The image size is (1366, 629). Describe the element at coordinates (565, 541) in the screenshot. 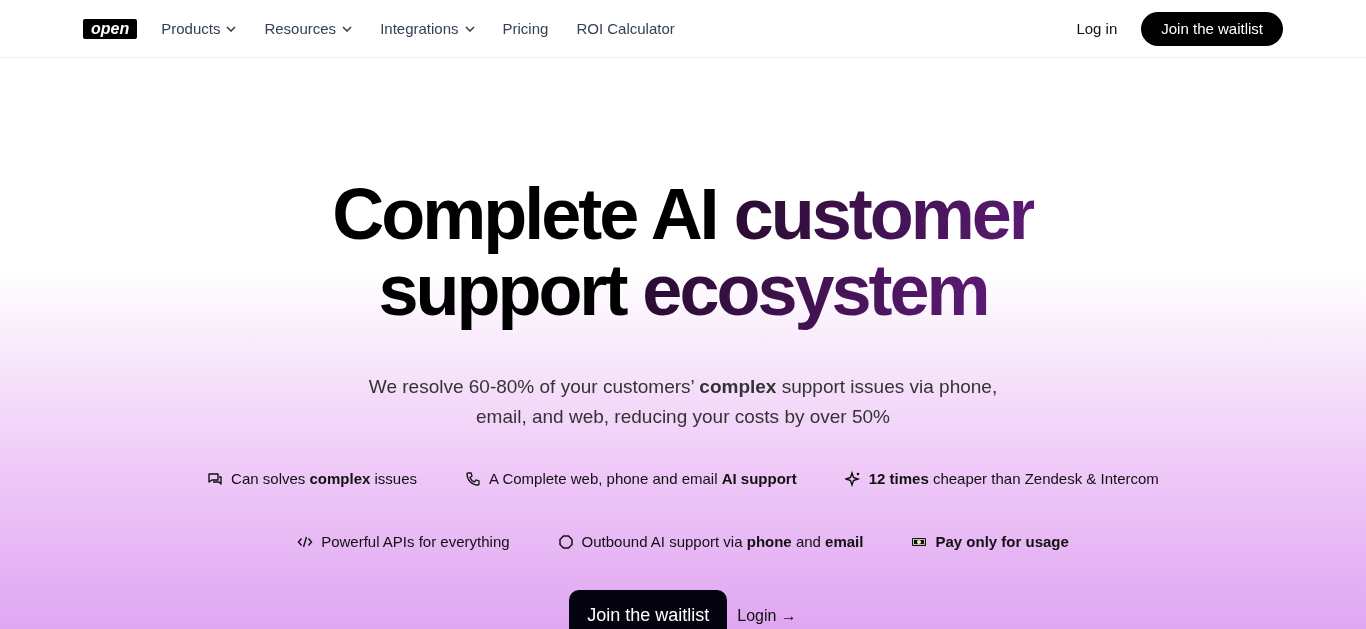

I see `octagon-icon` at that location.